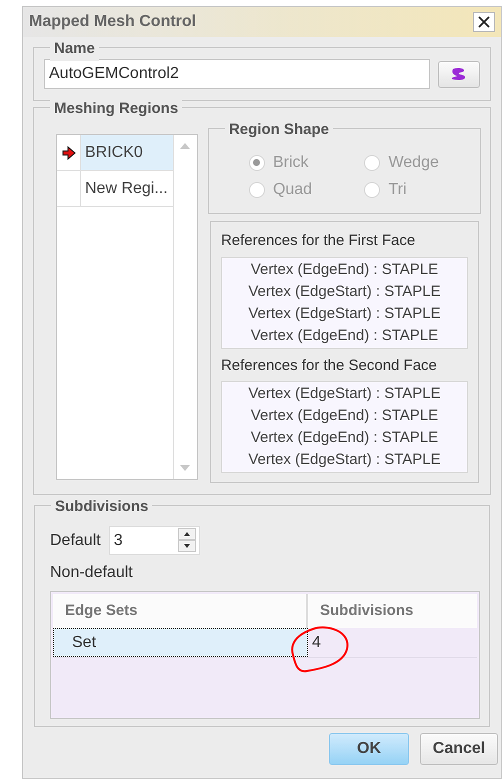 The width and height of the screenshot is (502, 779). What do you see at coordinates (127, 152) in the screenshot?
I see `region-item: BRICK0` at bounding box center [127, 152].